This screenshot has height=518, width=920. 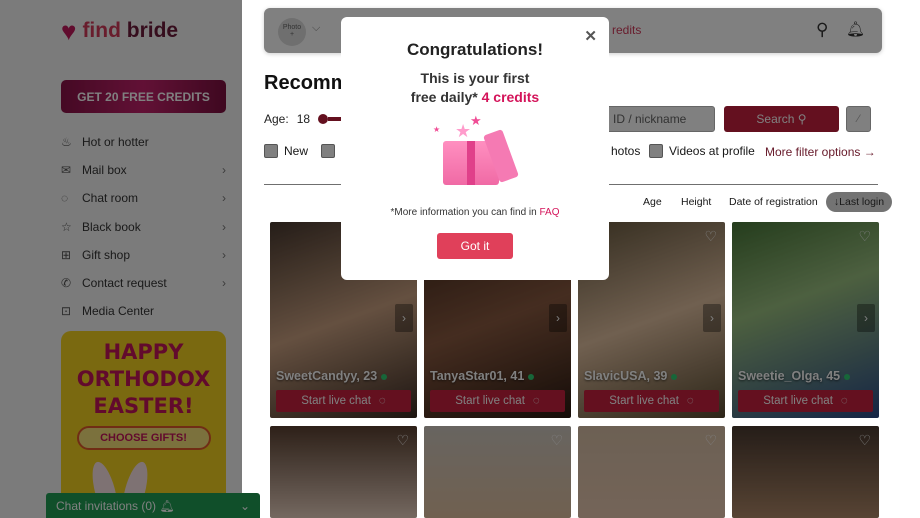 I want to click on sidebar-item-mail-box: ✉ Mail box ›, so click(x=143, y=170).